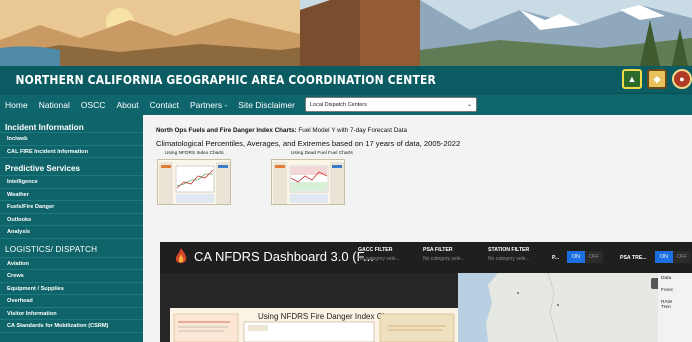 This screenshot has height=342, width=692. What do you see at coordinates (181, 255) in the screenshot?
I see `calfire-flame-icon` at bounding box center [181, 255].